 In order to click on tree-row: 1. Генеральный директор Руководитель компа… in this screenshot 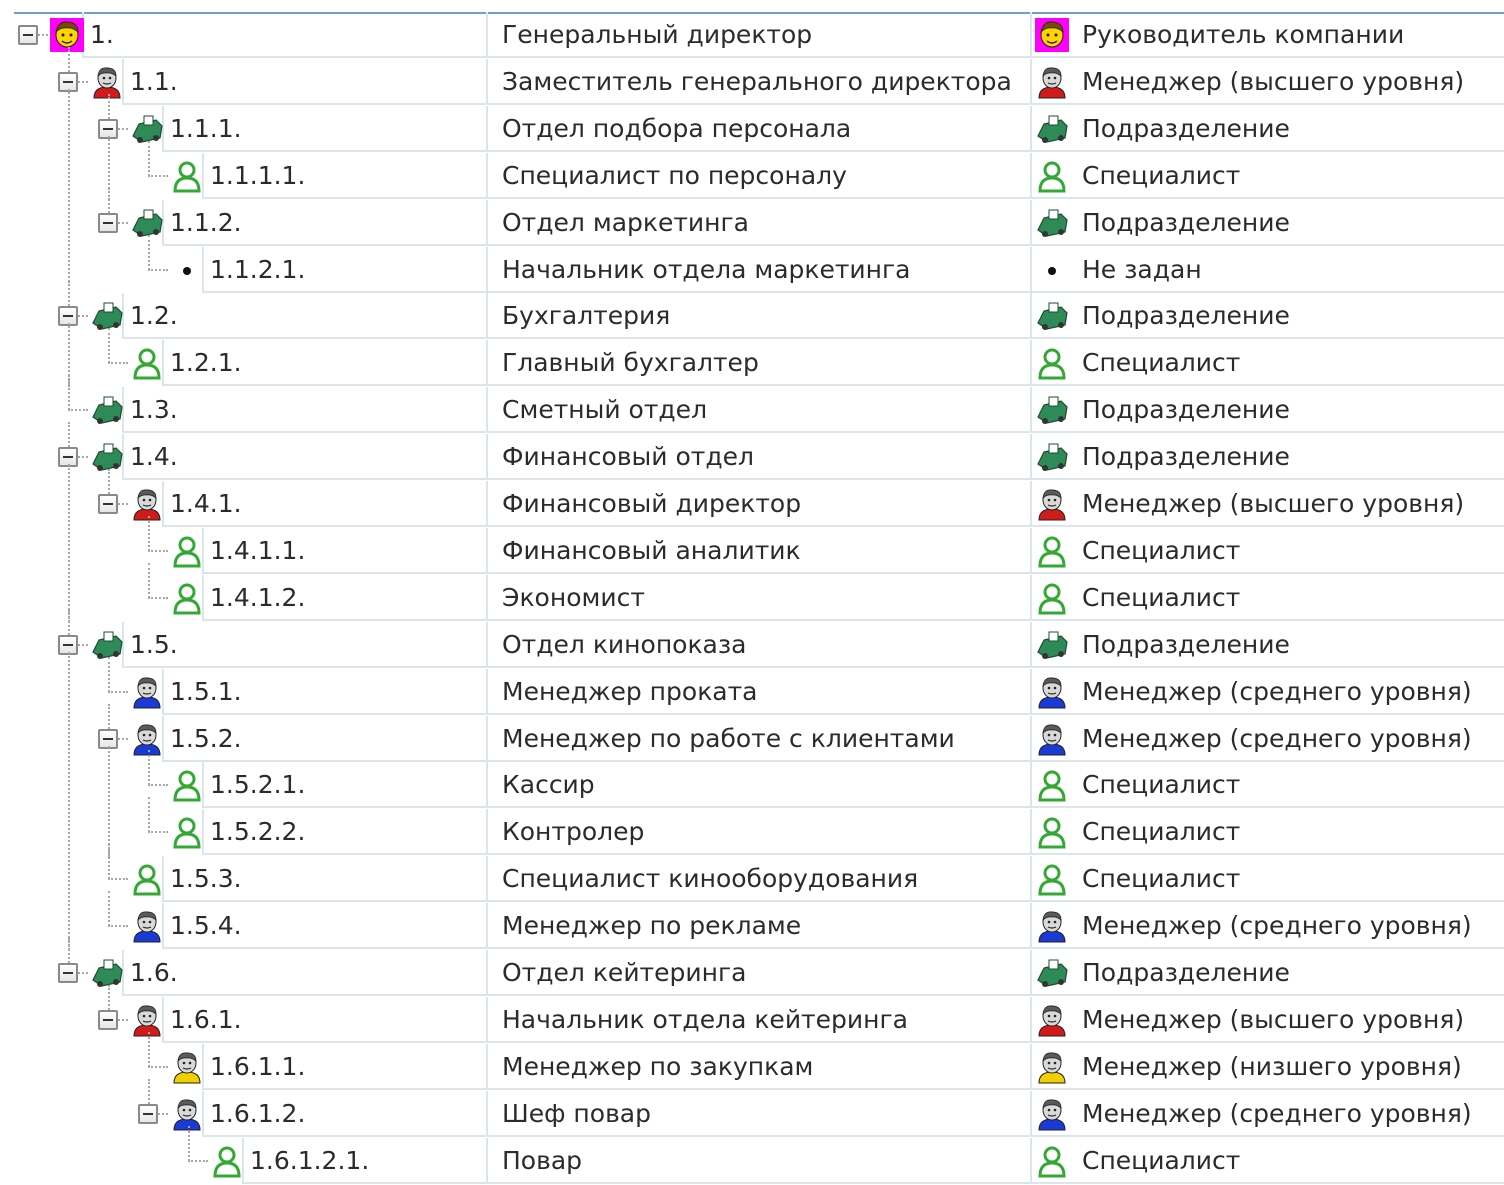, I will do `click(752, 35)`.